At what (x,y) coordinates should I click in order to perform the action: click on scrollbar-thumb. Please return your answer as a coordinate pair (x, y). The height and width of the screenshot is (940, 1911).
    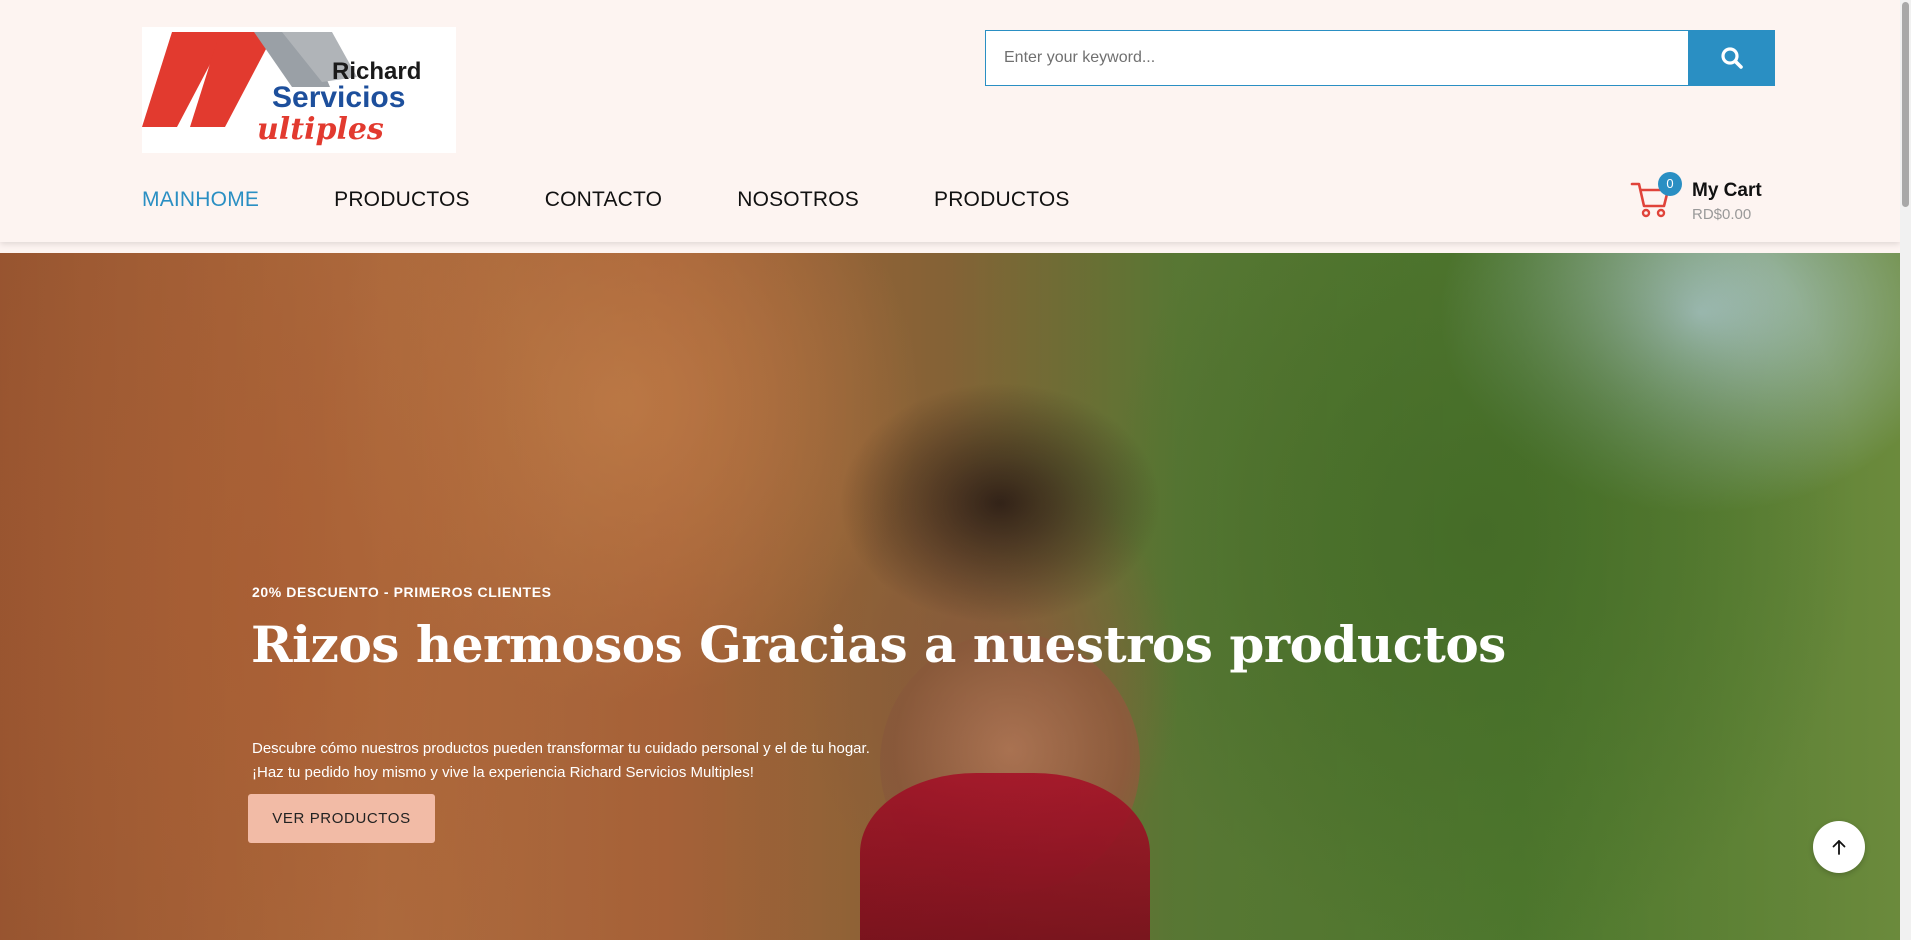
    Looking at the image, I should click on (1905, 104).